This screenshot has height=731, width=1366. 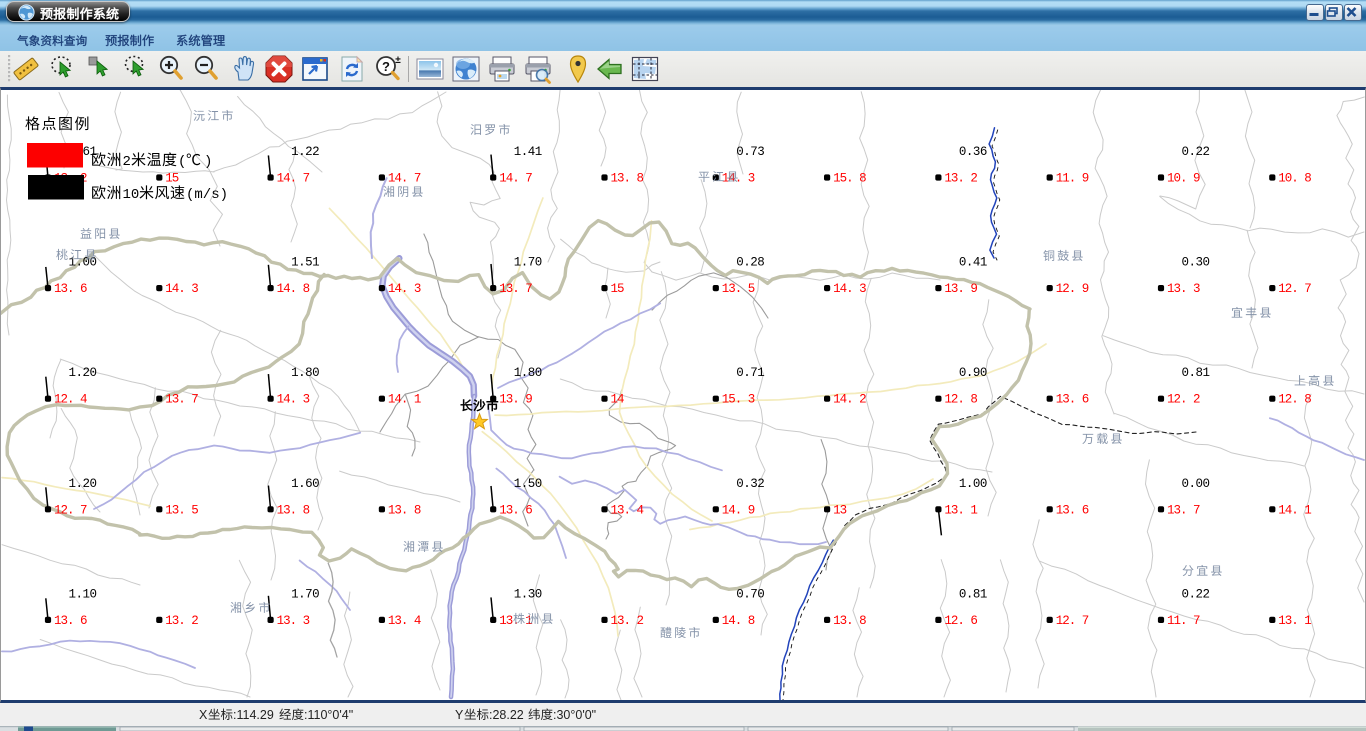 What do you see at coordinates (973, 152) in the screenshot?
I see `svg-text: 0.36` at bounding box center [973, 152].